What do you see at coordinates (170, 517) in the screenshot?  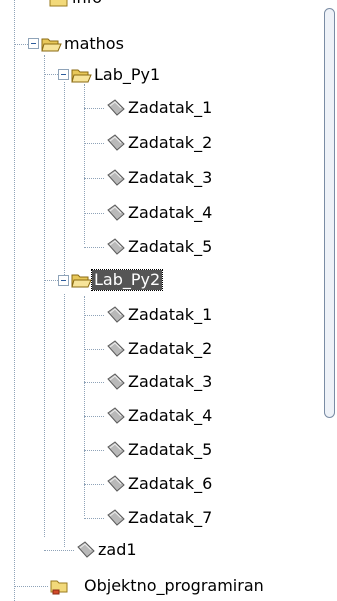 I see `tree-node-label: Zadatak_7` at bounding box center [170, 517].